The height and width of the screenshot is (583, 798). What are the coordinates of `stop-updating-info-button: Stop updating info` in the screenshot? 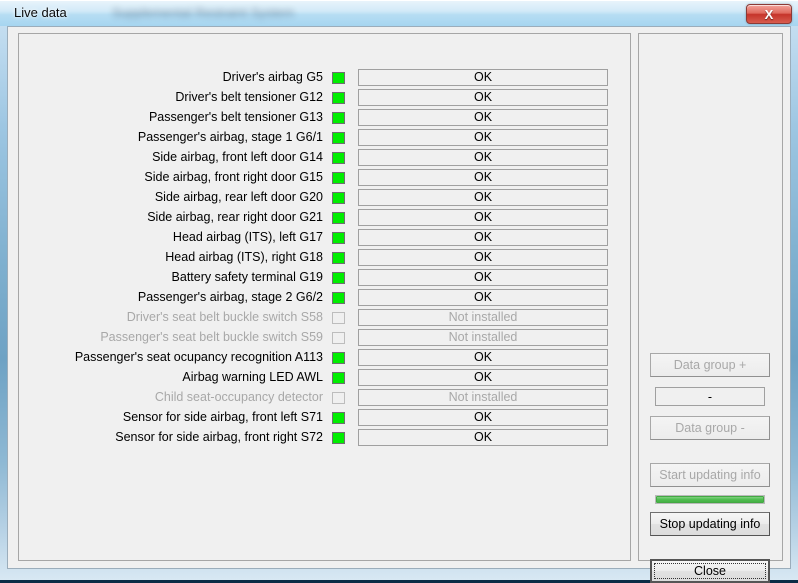 It's located at (710, 524).